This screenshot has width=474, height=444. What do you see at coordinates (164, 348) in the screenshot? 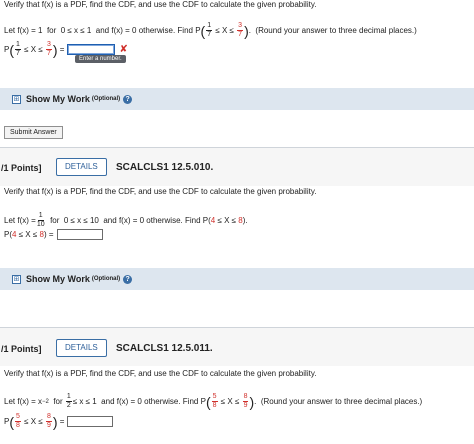
I see `problem-code: SCALCLS1 12.5.011.` at bounding box center [164, 348].